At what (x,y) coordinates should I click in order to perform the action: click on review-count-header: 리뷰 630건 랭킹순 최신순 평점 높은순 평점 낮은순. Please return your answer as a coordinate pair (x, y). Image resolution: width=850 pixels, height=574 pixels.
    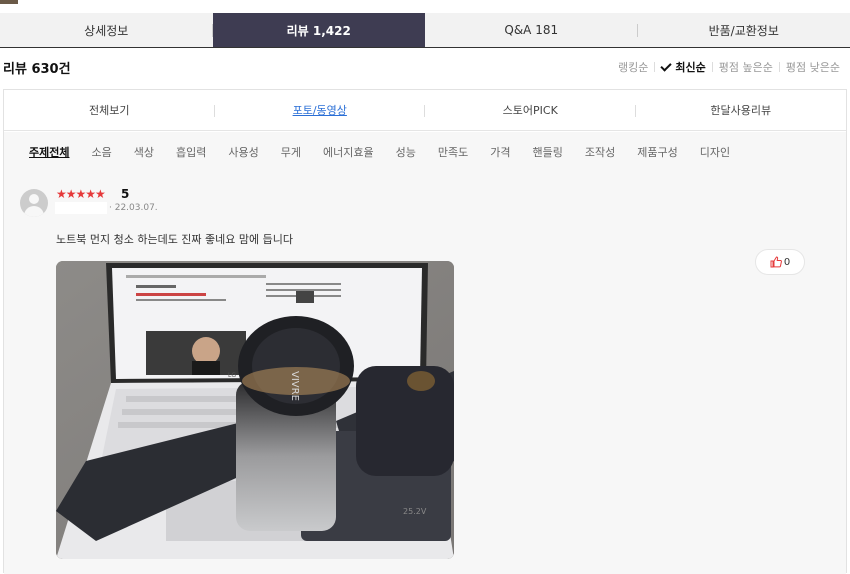
    Looking at the image, I should click on (425, 67).